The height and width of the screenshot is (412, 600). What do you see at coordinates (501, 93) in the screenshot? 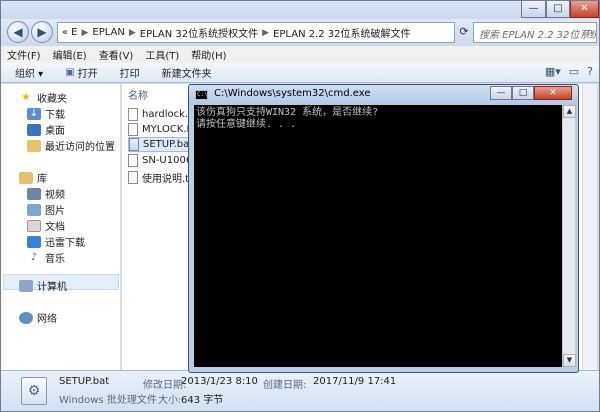
I see `cmd-minimize-button: —` at bounding box center [501, 93].